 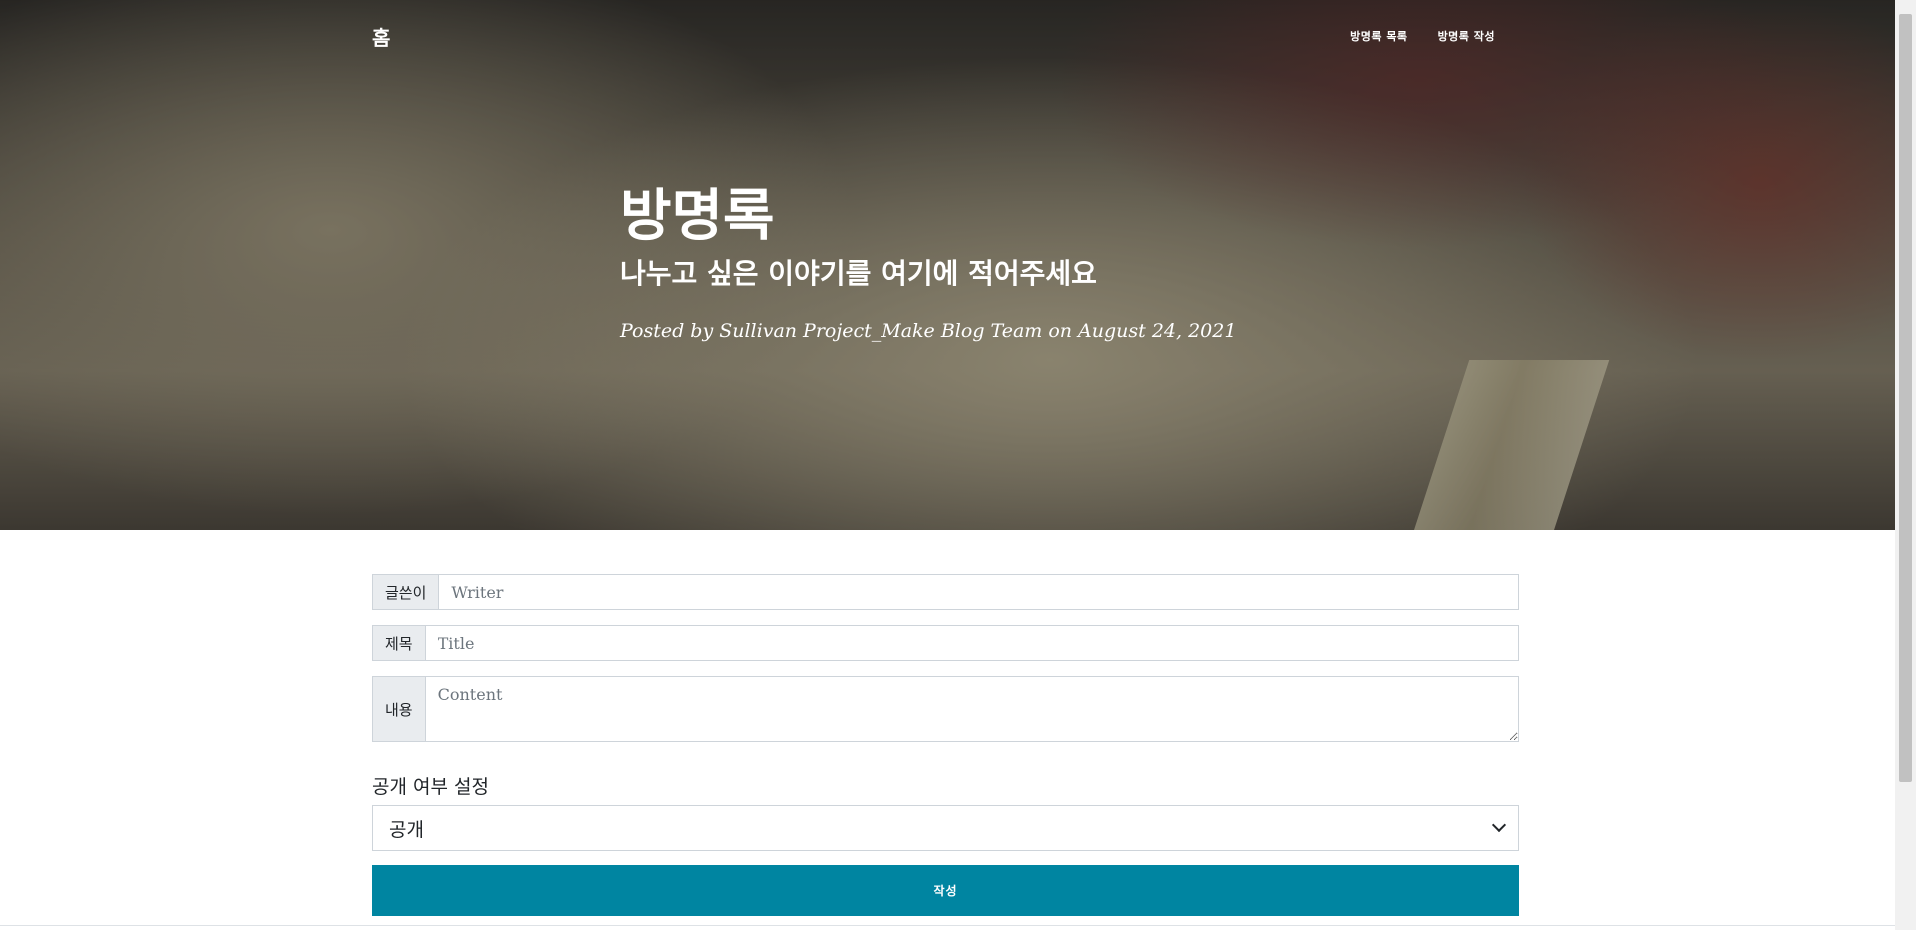 What do you see at coordinates (945, 828) in the screenshot?
I see `visibility-select: 공개` at bounding box center [945, 828].